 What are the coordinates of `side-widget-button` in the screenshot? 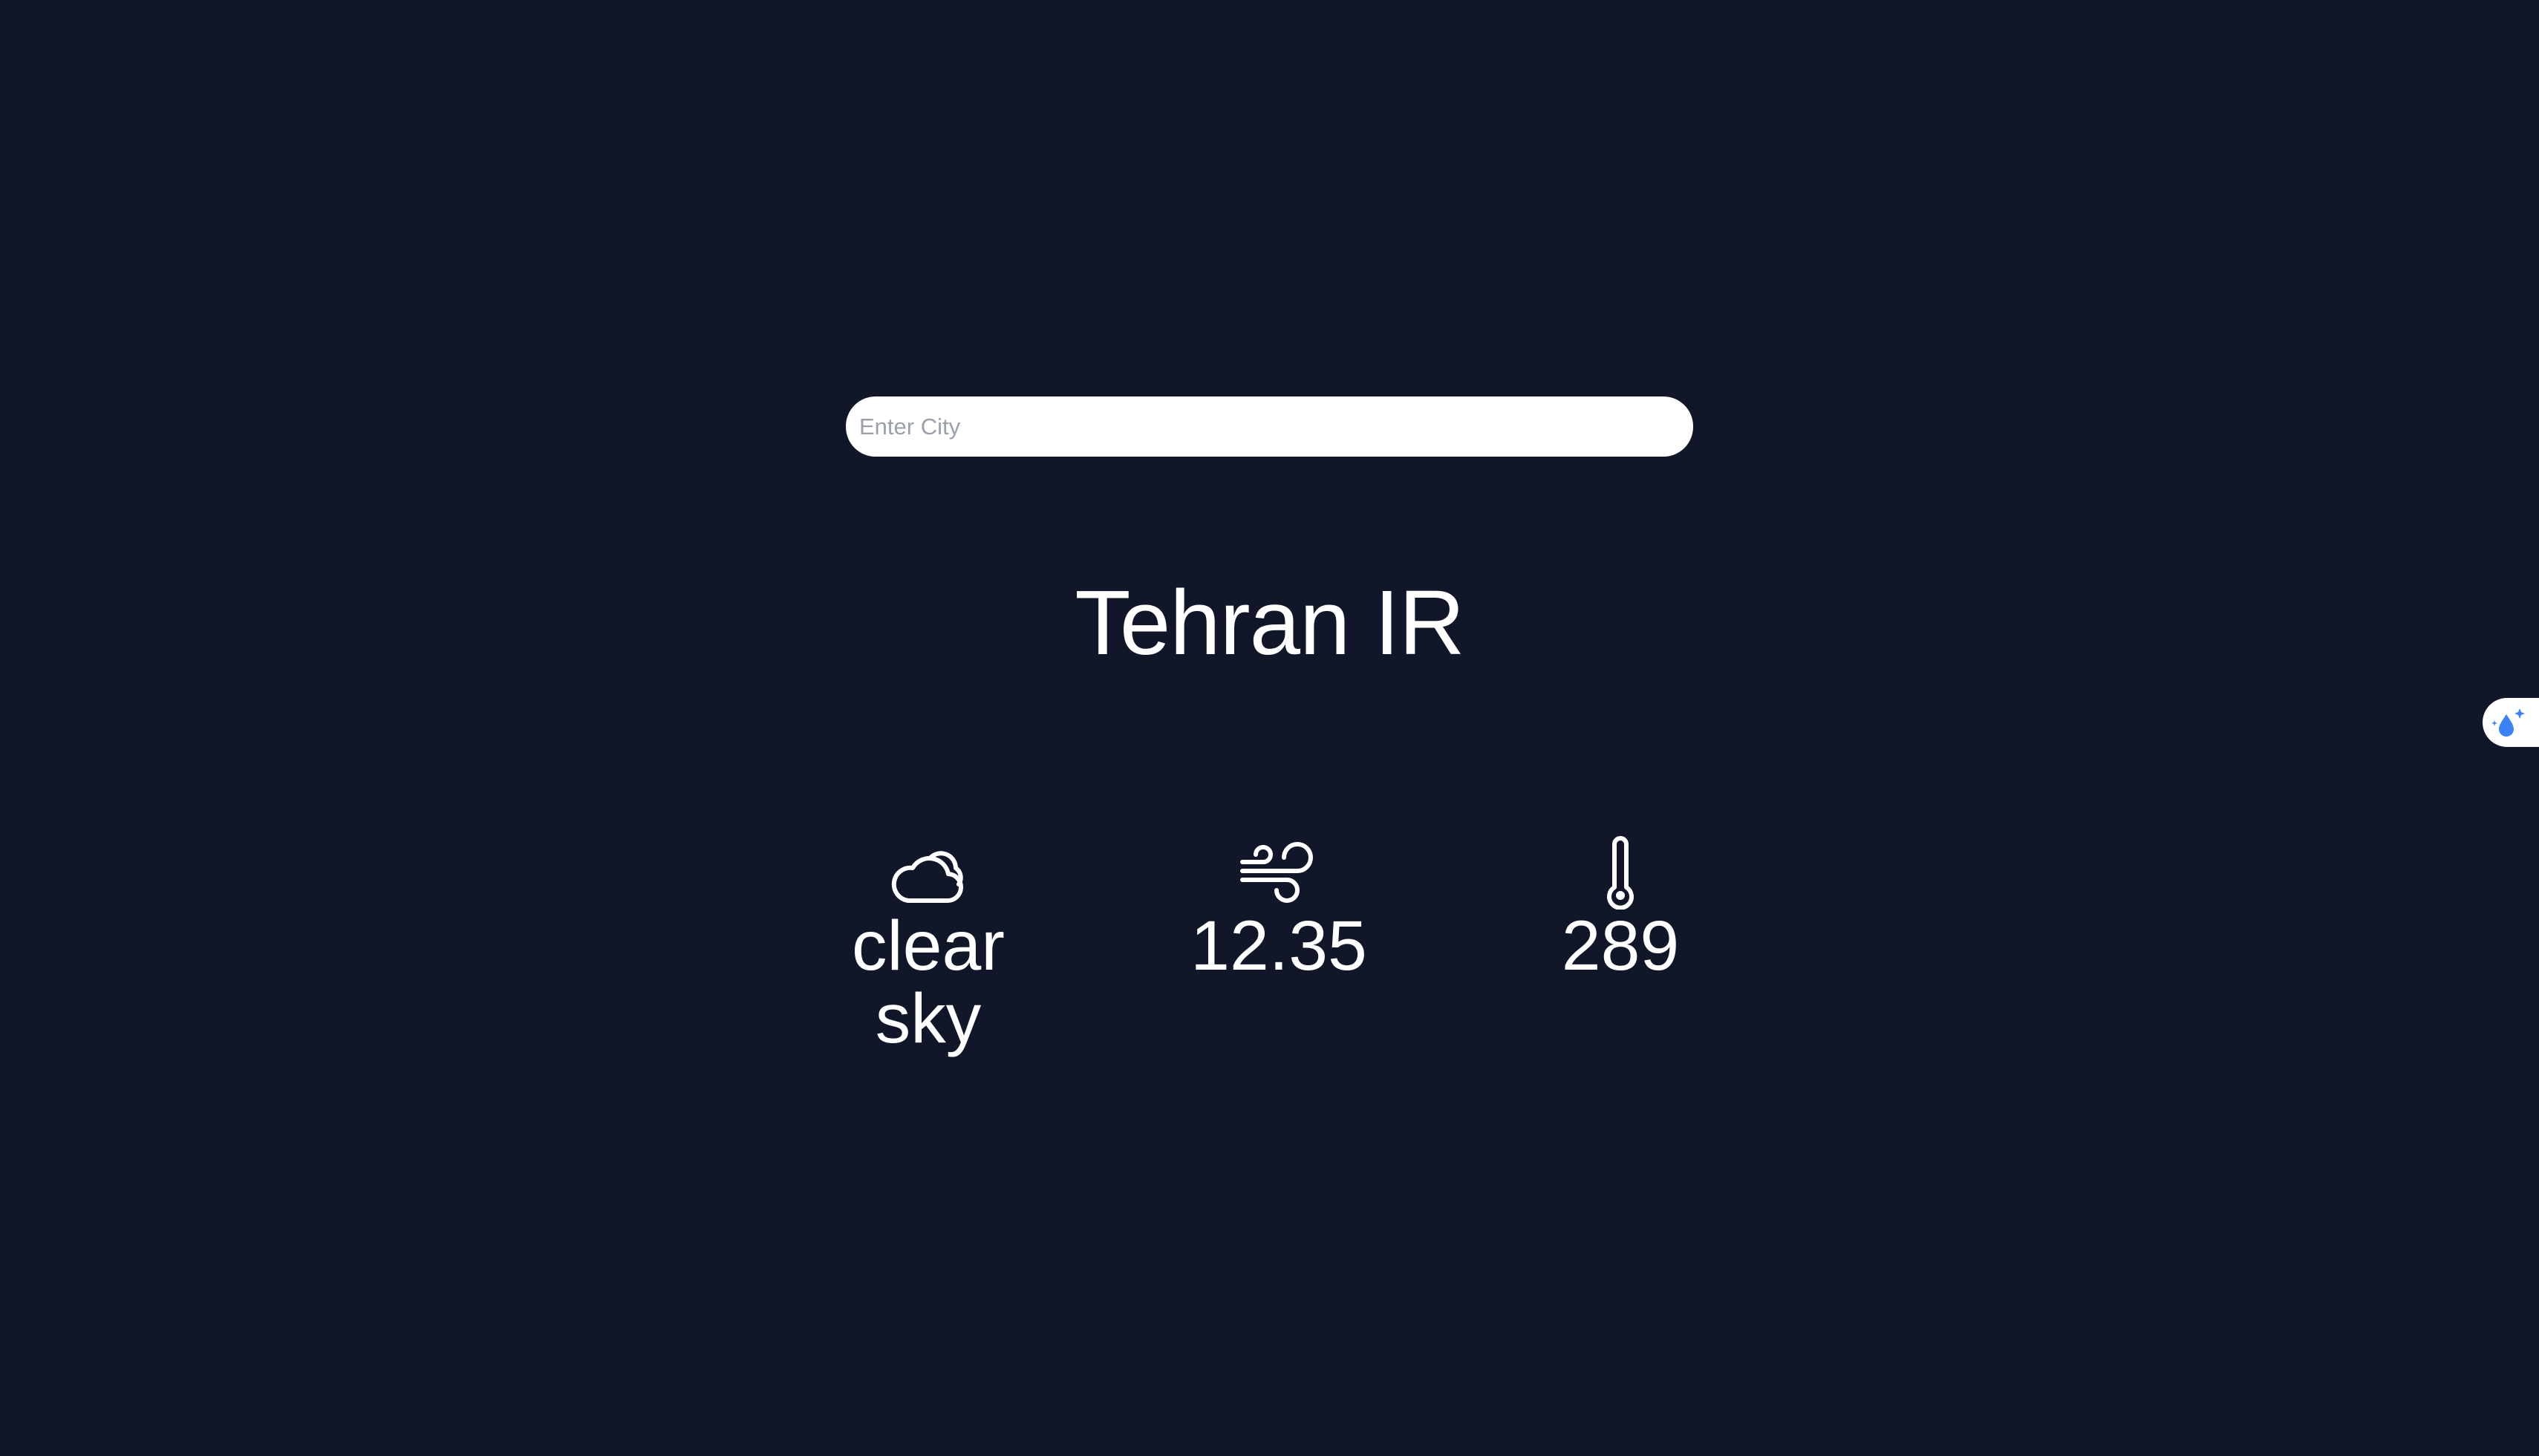 It's located at (2511, 722).